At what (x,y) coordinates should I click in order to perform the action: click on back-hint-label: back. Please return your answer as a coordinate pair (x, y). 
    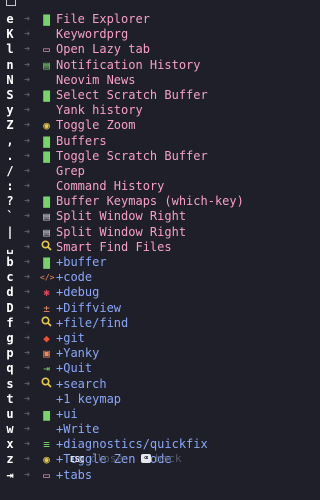
    Looking at the image, I should click on (168, 459).